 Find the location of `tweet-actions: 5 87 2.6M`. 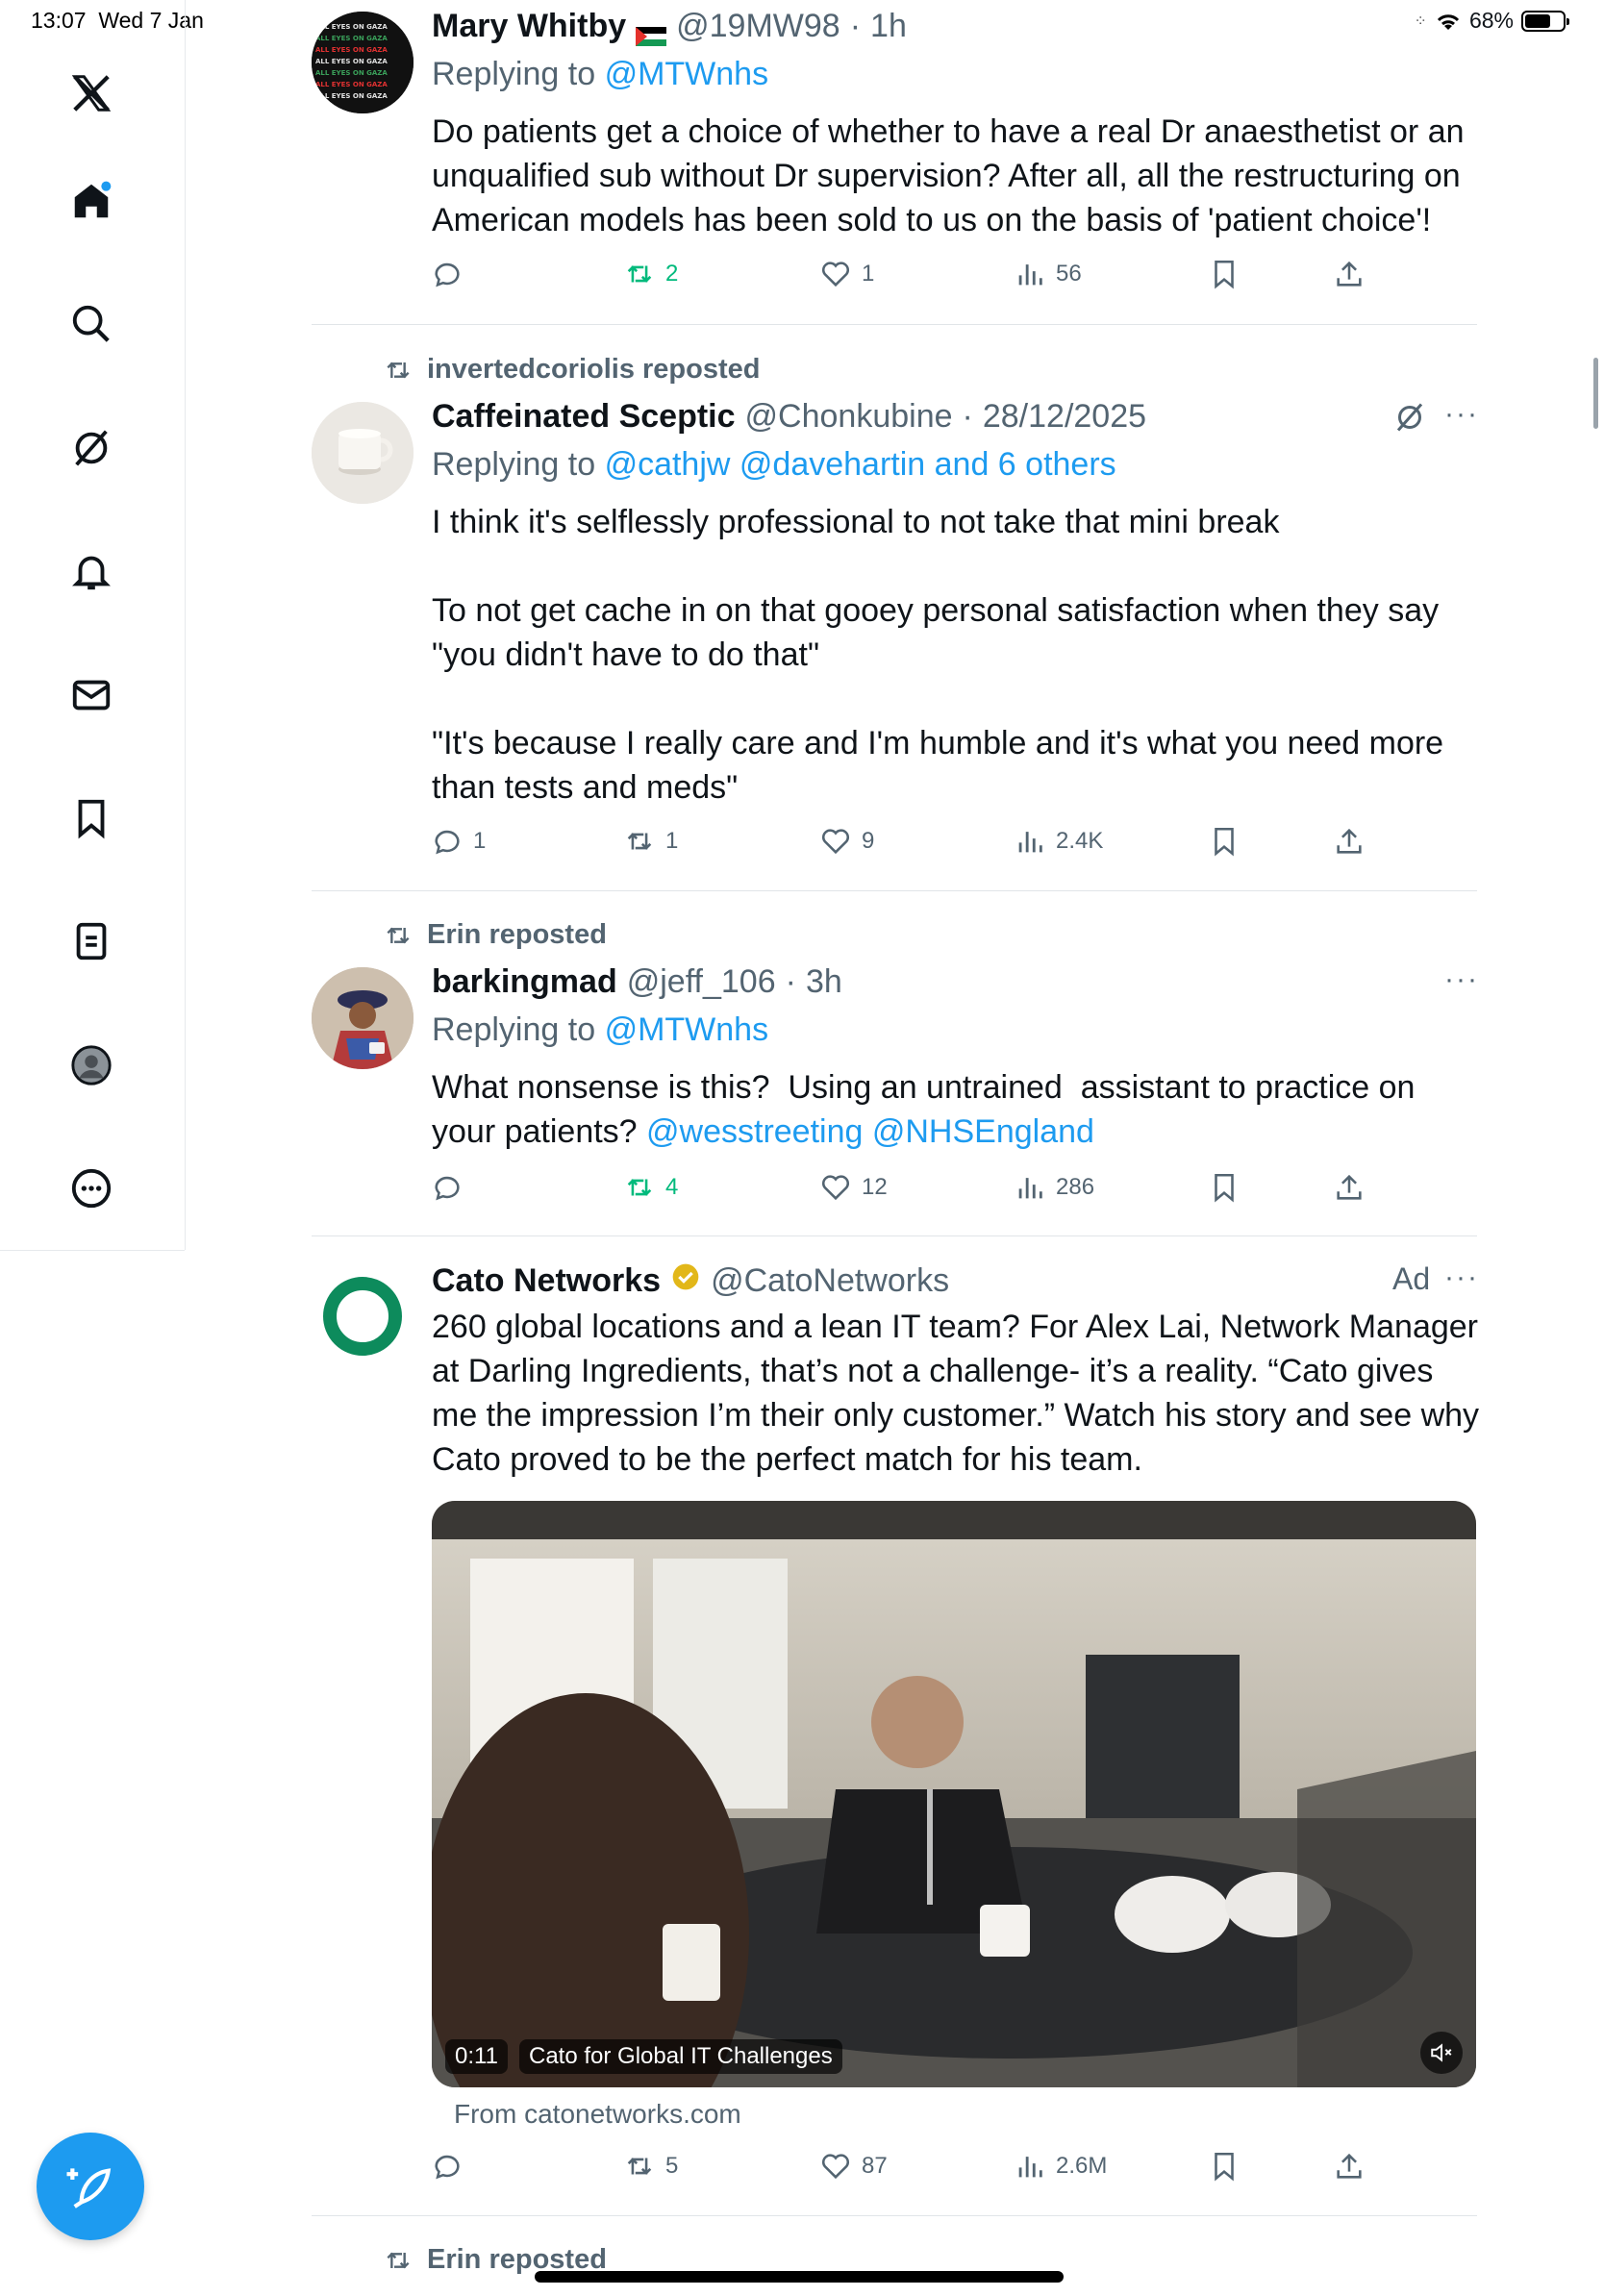

tweet-actions: 5 87 2.6M is located at coordinates (911, 2169).